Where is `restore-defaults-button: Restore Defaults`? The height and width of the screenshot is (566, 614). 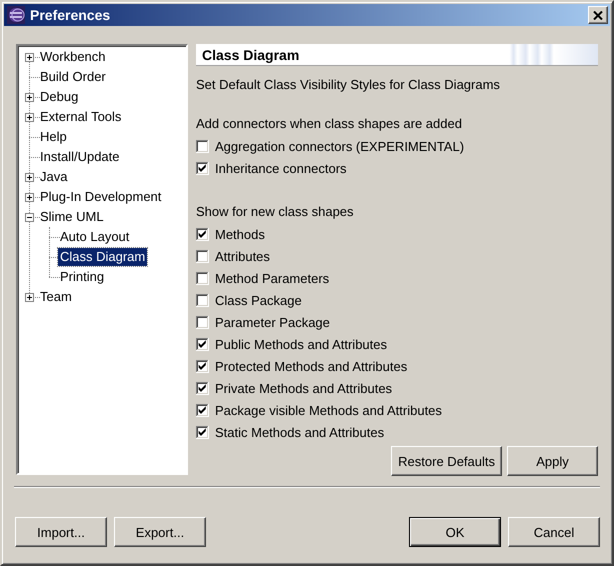 restore-defaults-button: Restore Defaults is located at coordinates (446, 461).